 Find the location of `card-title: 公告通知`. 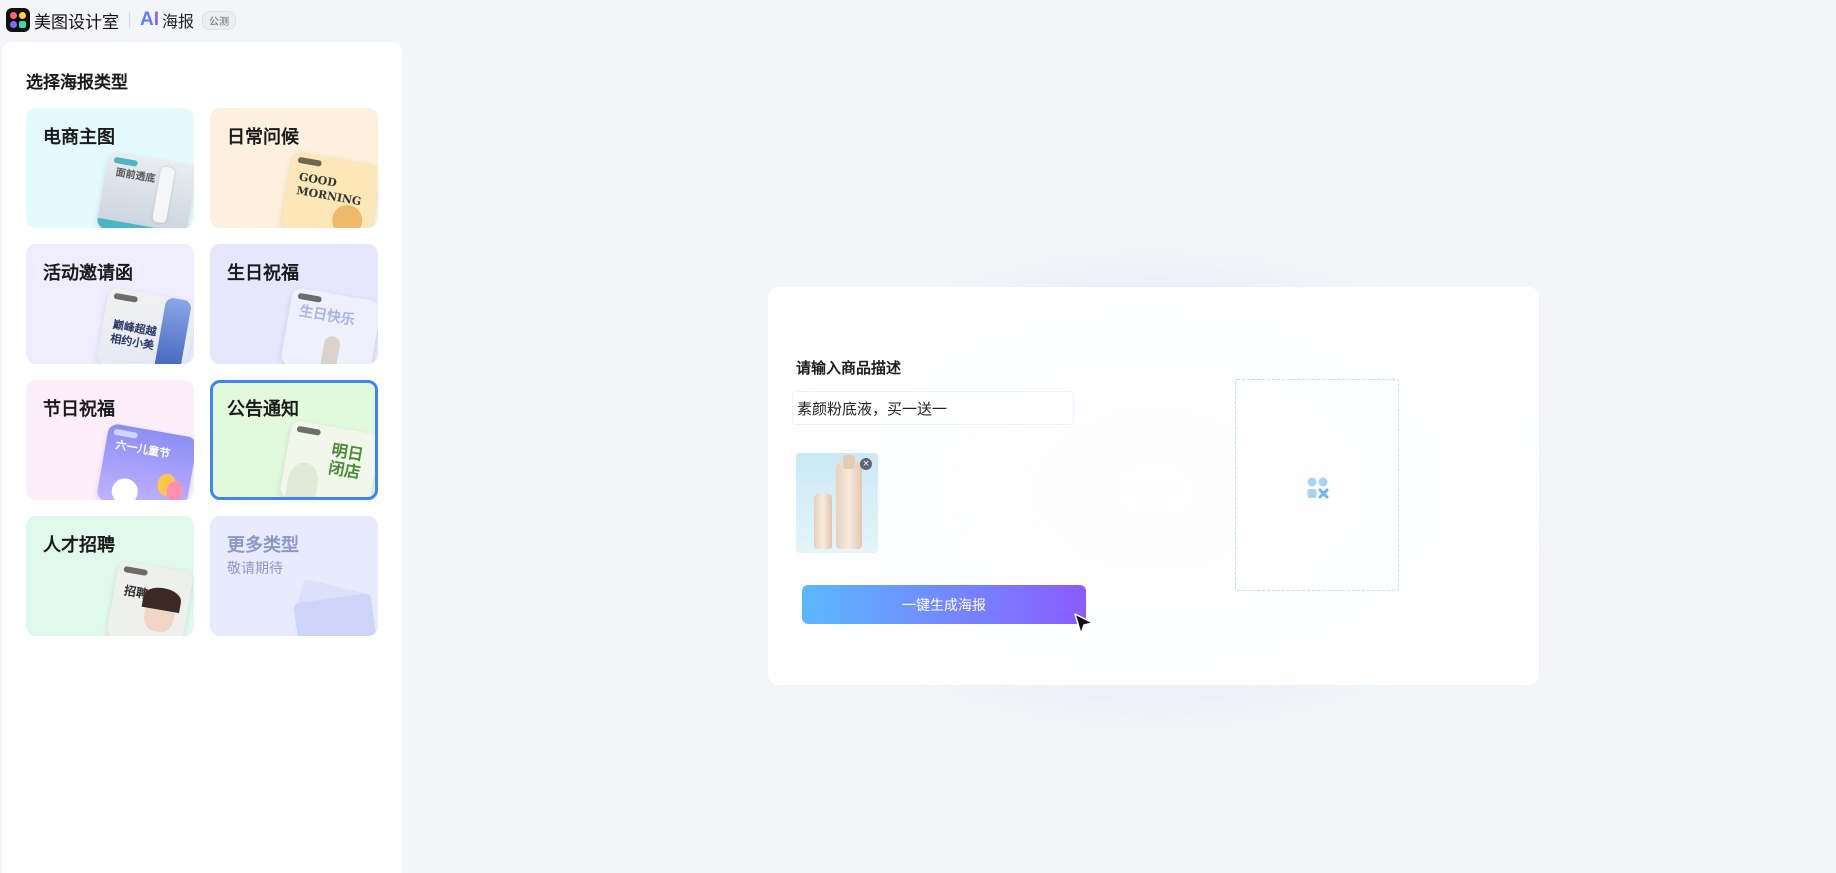

card-title: 公告通知 is located at coordinates (263, 409).